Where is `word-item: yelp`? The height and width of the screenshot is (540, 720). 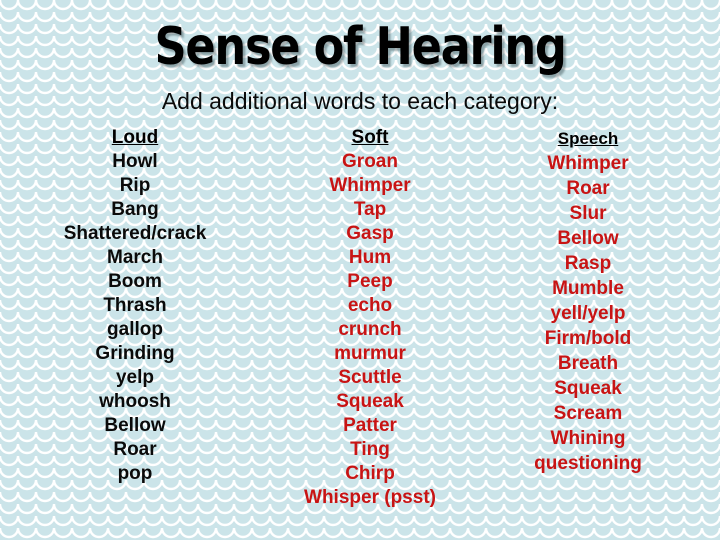
word-item: yelp is located at coordinates (135, 377).